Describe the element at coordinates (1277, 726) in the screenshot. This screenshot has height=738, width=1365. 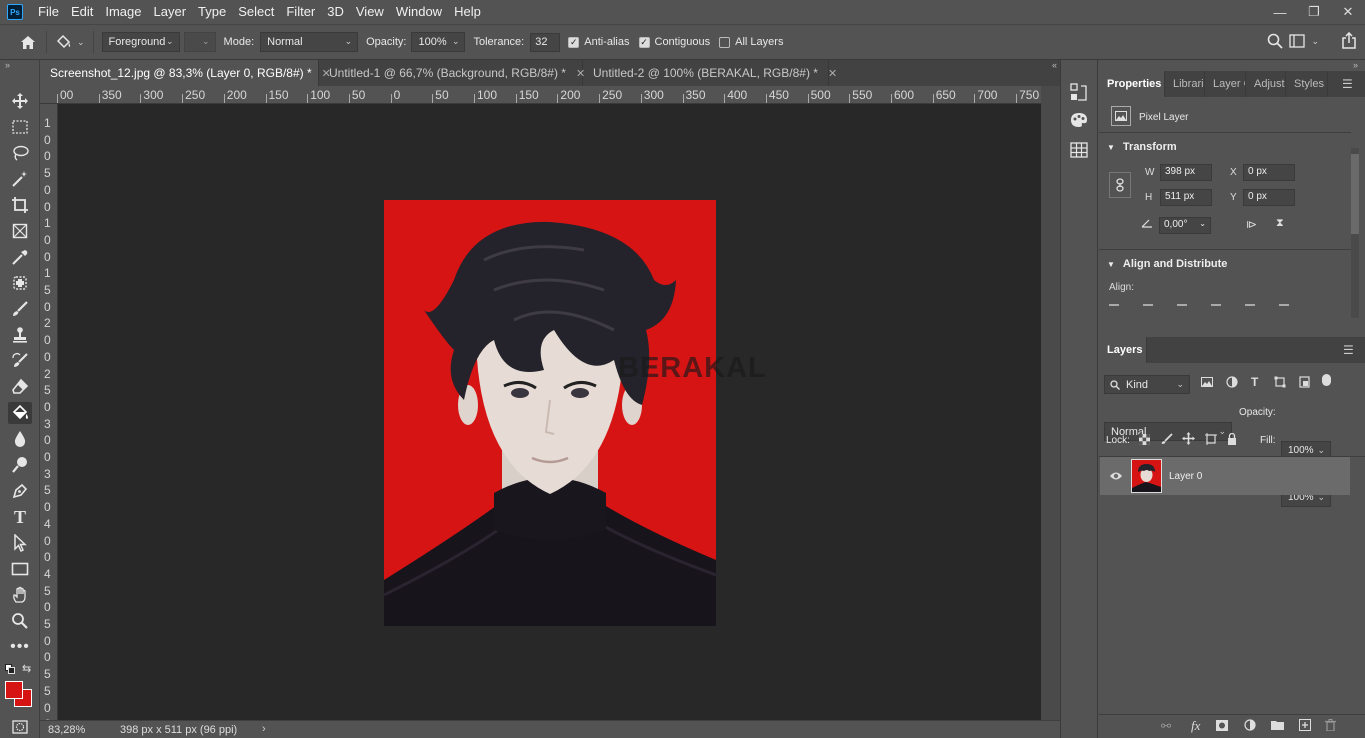
I see `new-group-icon` at that location.